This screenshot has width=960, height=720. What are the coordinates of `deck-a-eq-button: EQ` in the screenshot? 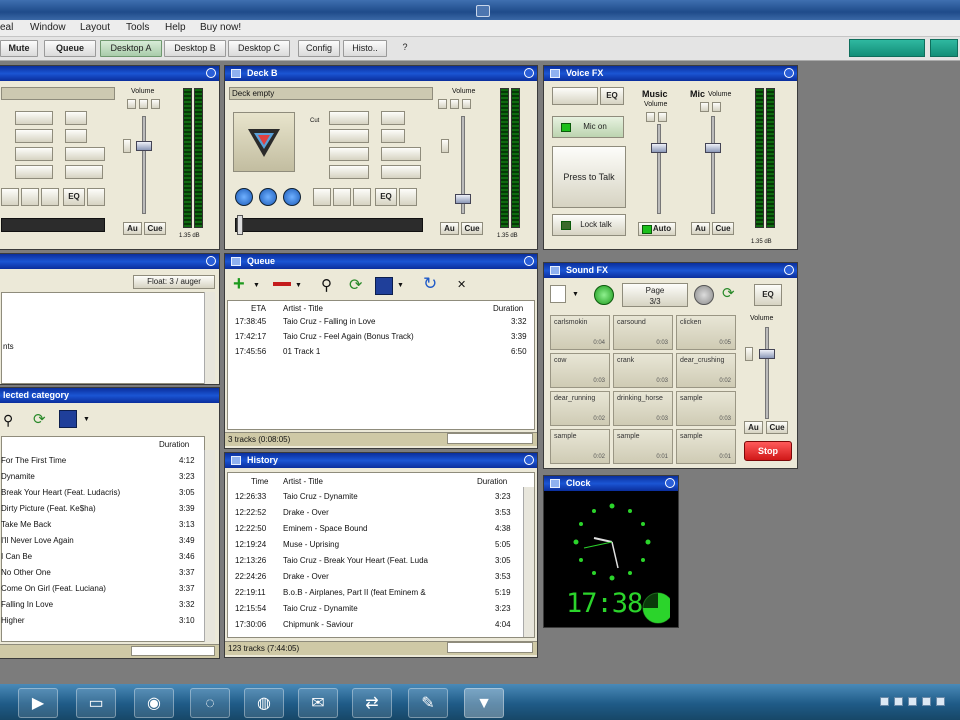 It's located at (74, 197).